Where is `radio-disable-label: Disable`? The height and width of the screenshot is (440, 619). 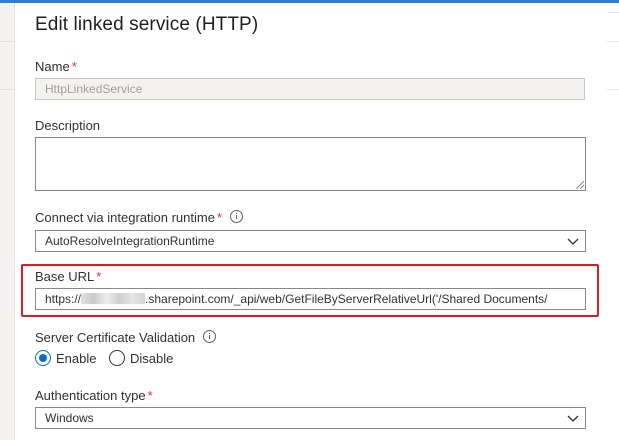
radio-disable-label: Disable is located at coordinates (152, 358).